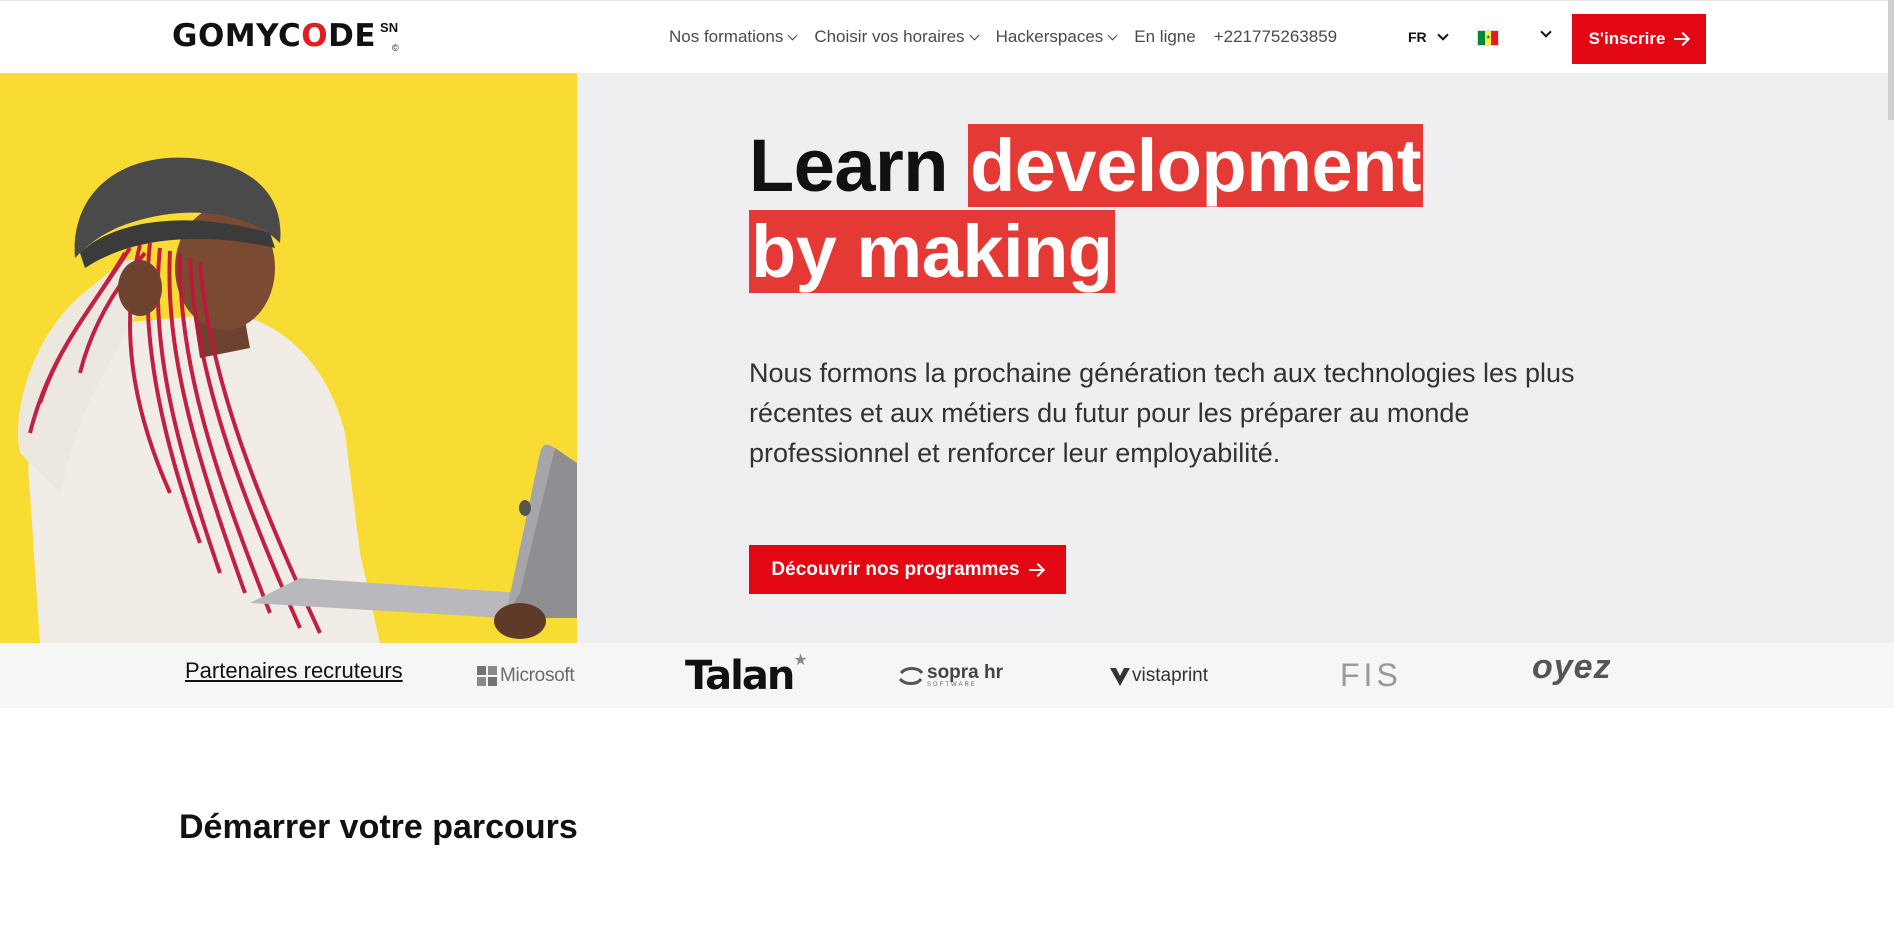  I want to click on partner-logo-oyez: oyez, so click(1572, 667).